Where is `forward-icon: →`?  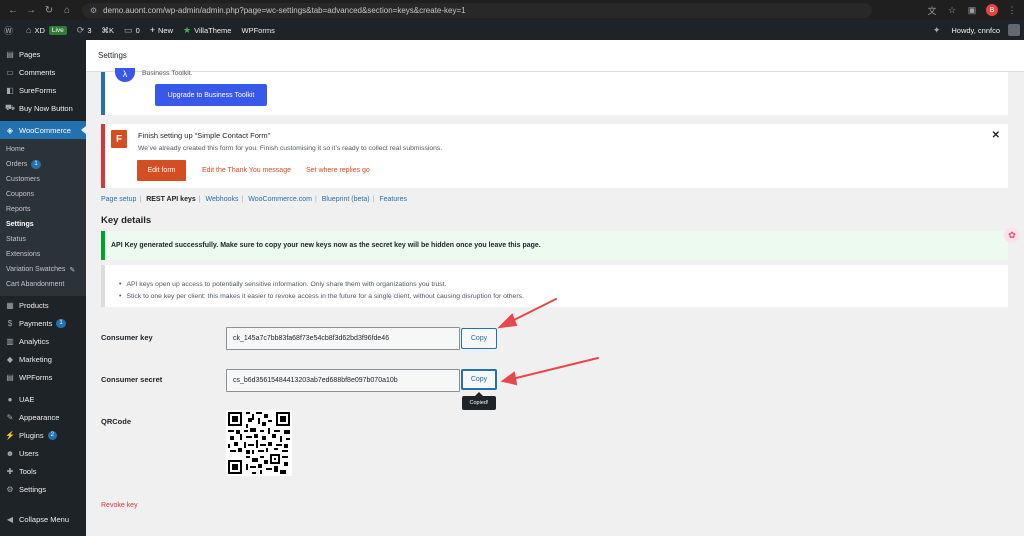 forward-icon: → is located at coordinates (31, 10).